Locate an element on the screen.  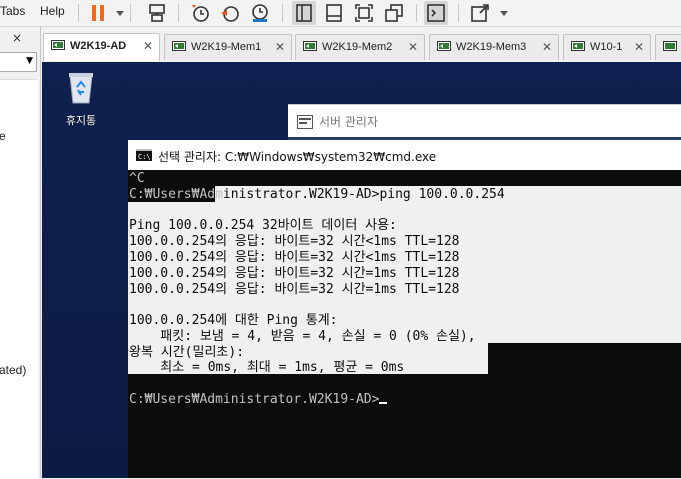
revert-snapshot-icon is located at coordinates (230, 13).